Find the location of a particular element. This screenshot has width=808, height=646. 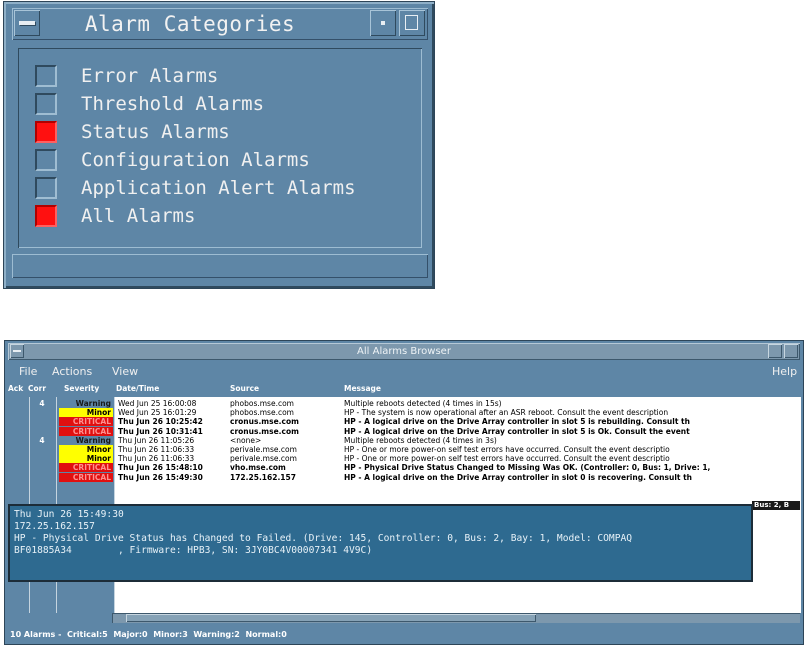

tooltip-source: 172.25.162.157 is located at coordinates (54, 526).